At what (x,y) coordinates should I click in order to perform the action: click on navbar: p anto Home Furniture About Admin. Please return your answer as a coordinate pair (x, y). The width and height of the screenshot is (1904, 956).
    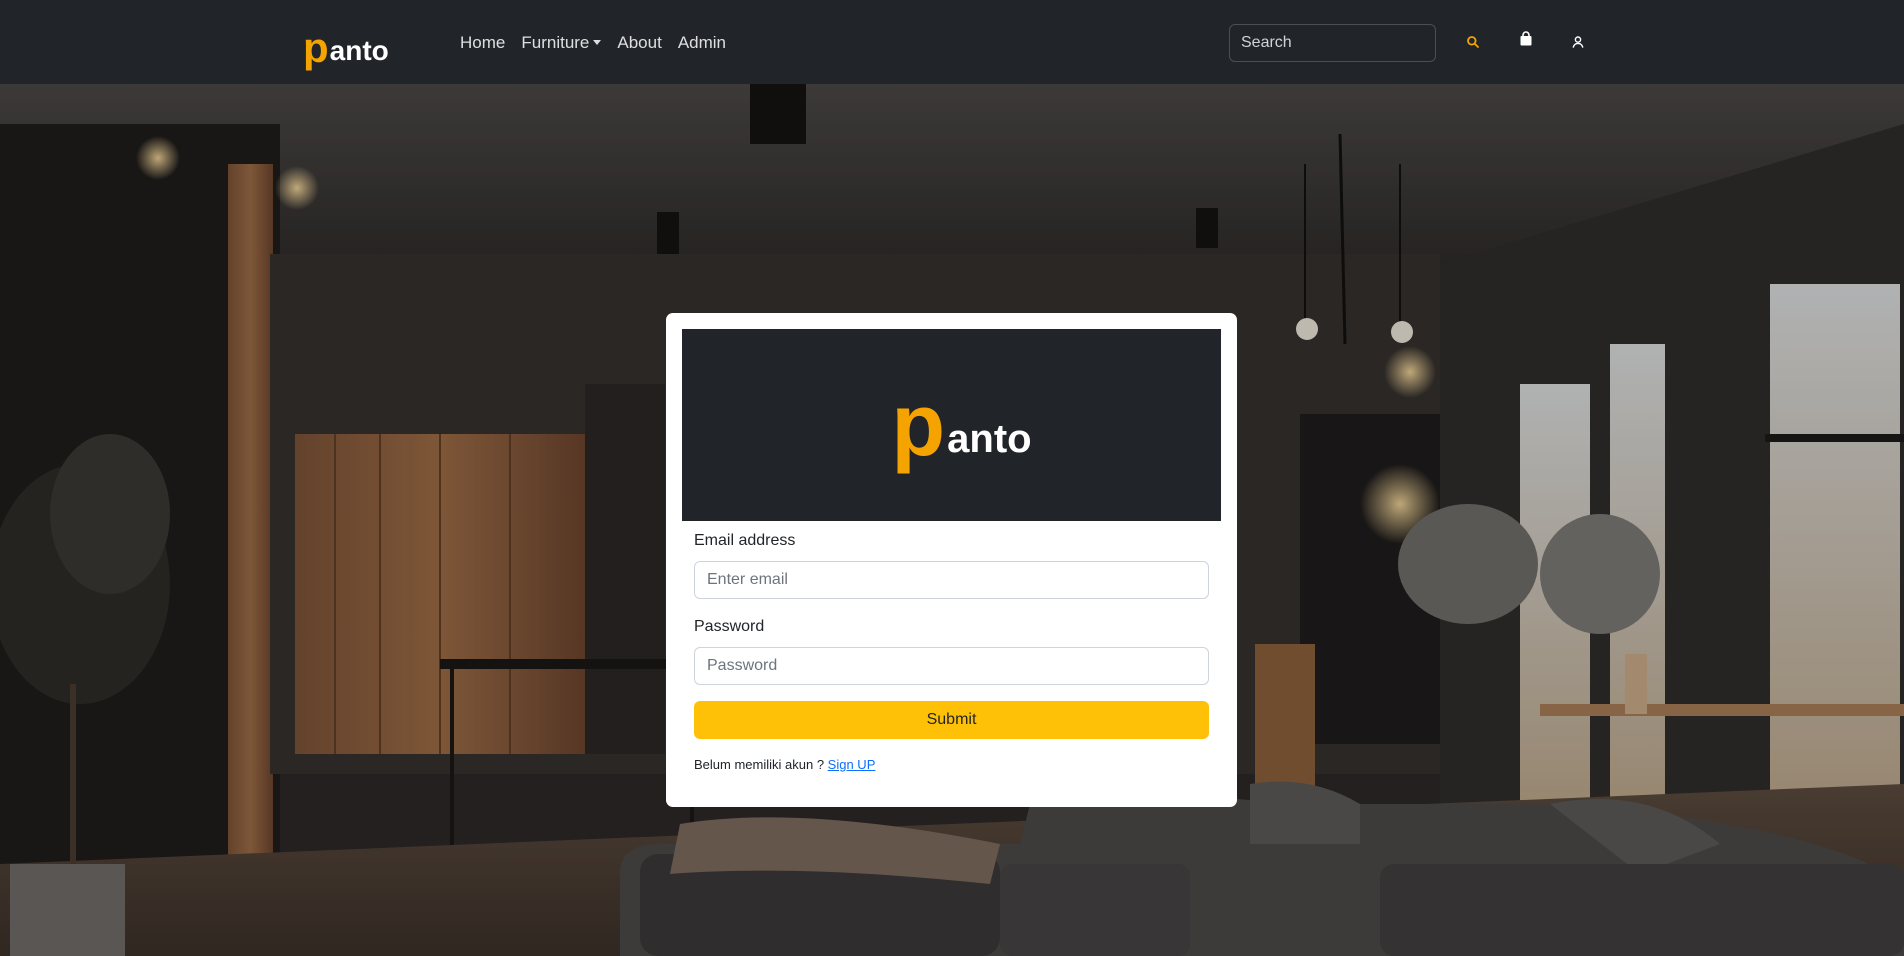
    Looking at the image, I should click on (952, 42).